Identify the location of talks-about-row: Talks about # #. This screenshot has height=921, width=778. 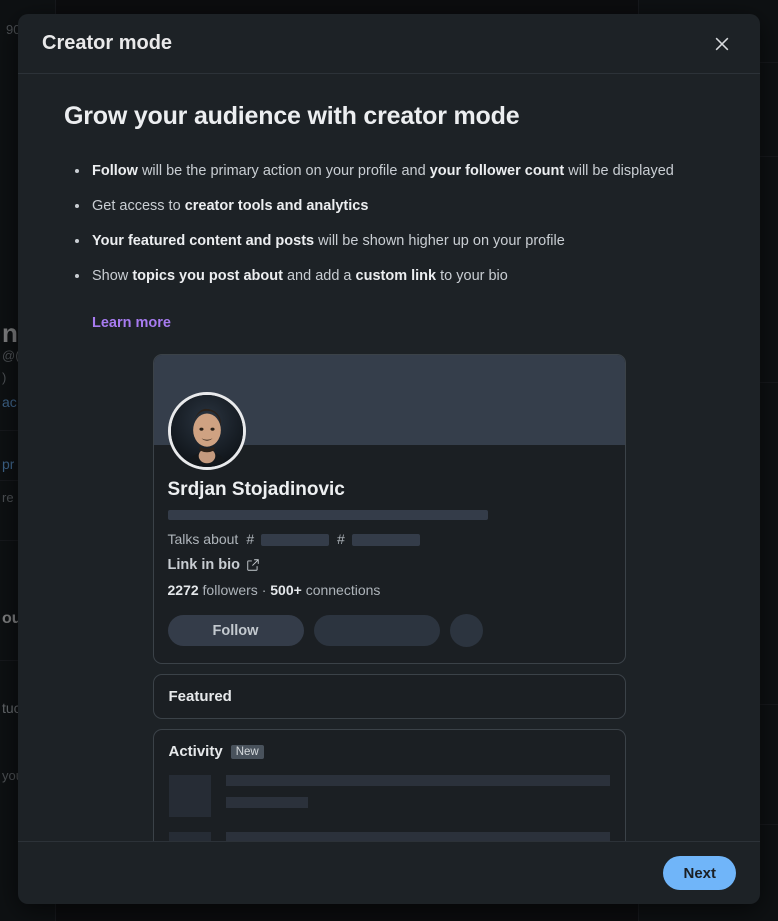
(389, 539).